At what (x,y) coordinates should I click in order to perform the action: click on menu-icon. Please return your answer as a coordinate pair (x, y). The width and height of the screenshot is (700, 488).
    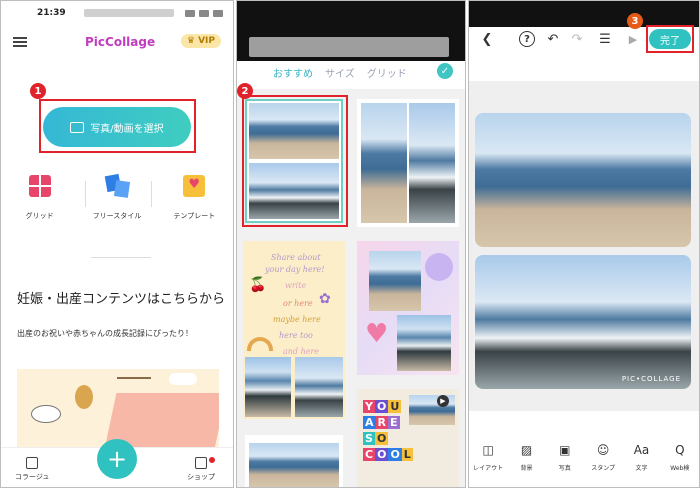
    Looking at the image, I should click on (20, 42).